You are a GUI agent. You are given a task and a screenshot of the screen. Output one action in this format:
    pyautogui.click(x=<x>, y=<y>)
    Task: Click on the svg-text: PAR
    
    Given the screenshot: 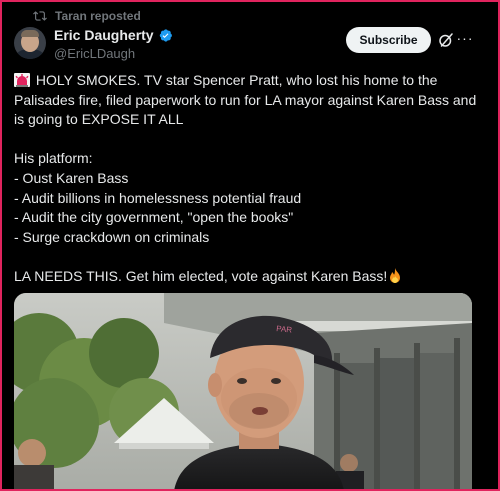 What is the action you would take?
    pyautogui.click(x=284, y=329)
    